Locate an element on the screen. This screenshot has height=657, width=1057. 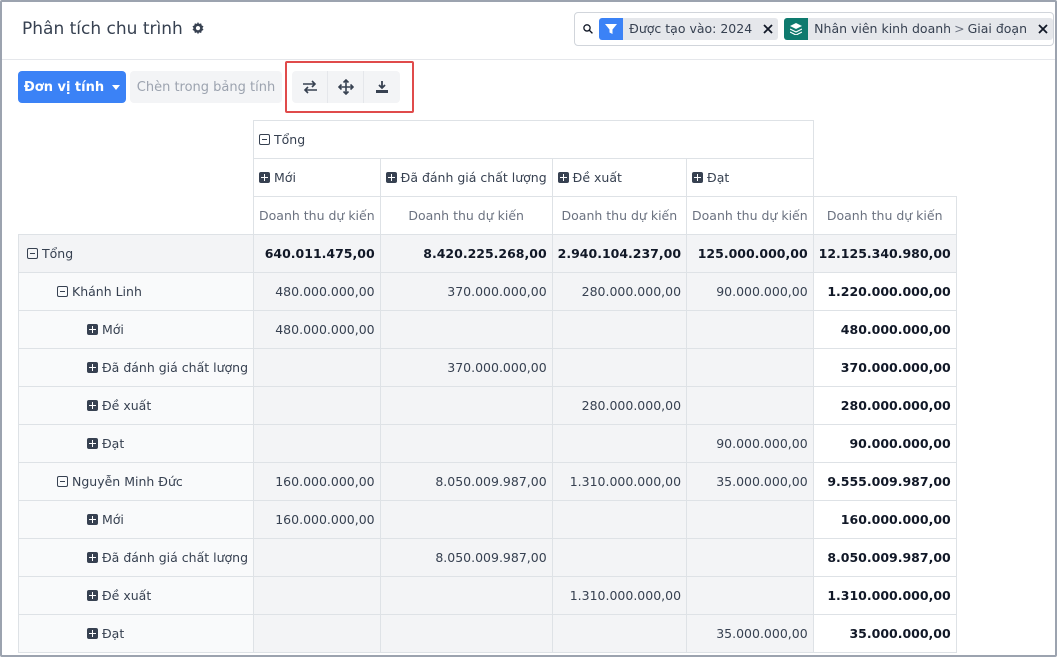
row-total-cell: 12.125.340.980,00 is located at coordinates (884, 253).